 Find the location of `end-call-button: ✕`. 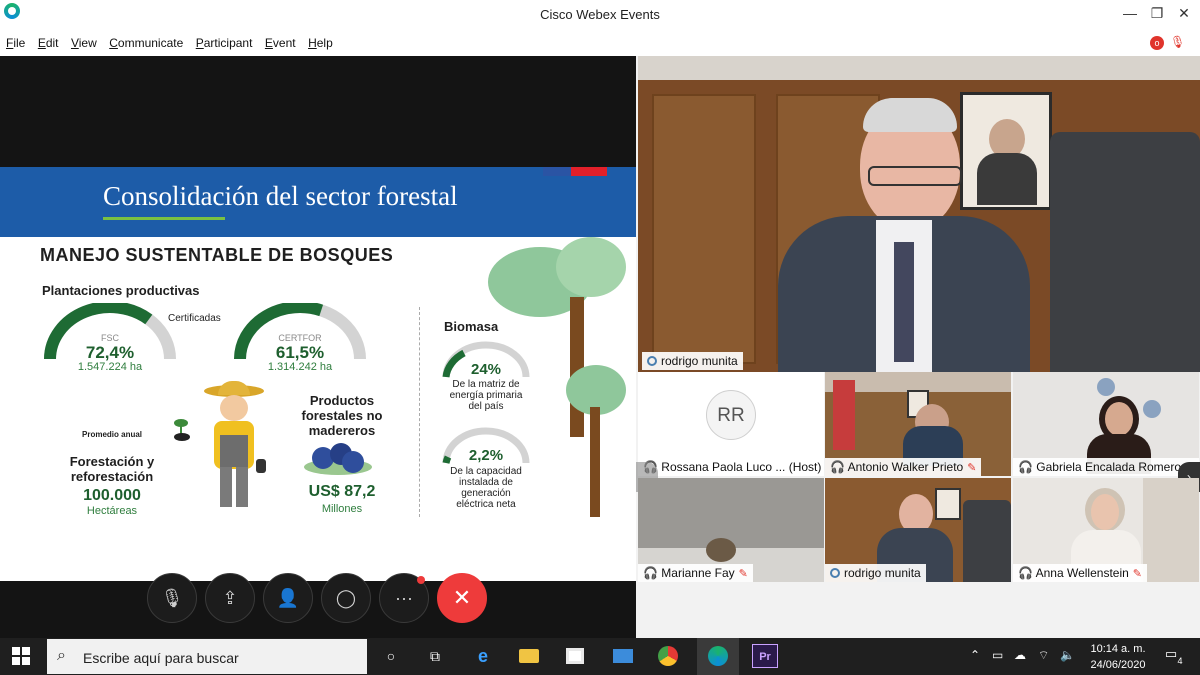

end-call-button: ✕ is located at coordinates (462, 598).